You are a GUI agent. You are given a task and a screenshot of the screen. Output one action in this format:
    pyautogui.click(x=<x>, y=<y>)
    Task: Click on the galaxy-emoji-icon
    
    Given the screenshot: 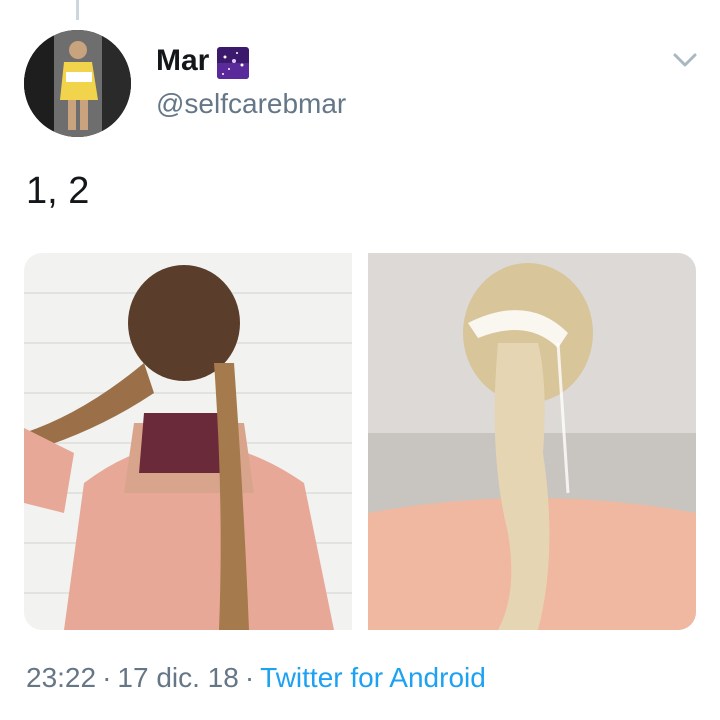 What is the action you would take?
    pyautogui.click(x=233, y=63)
    